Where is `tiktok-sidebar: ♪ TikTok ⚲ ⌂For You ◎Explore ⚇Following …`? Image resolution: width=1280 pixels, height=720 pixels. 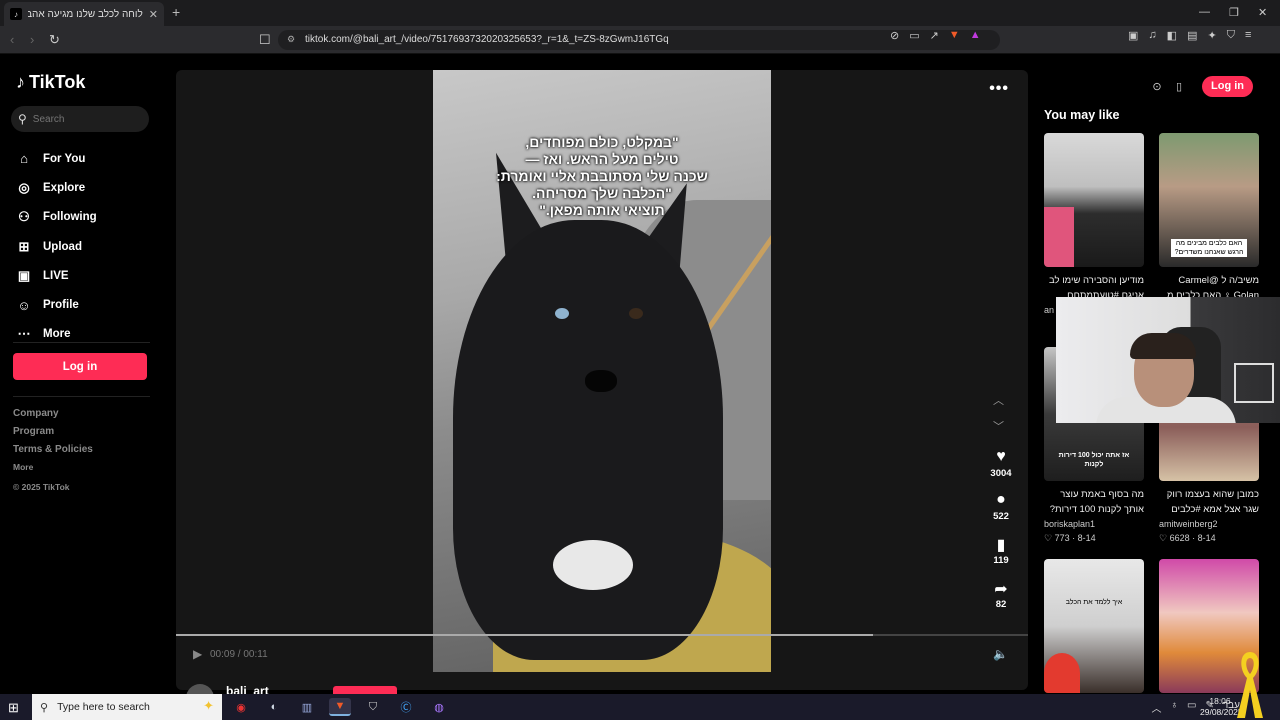 tiktok-sidebar: ♪ TikTok ⚲ ⌂For You ◎Explore ⚇Following … is located at coordinates (81, 374).